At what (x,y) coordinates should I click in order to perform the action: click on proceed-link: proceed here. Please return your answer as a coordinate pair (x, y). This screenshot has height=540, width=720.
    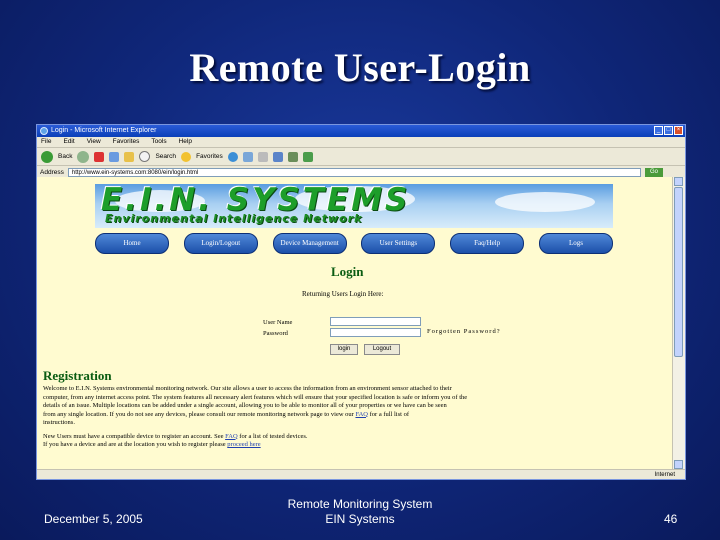
    Looking at the image, I should click on (243, 444).